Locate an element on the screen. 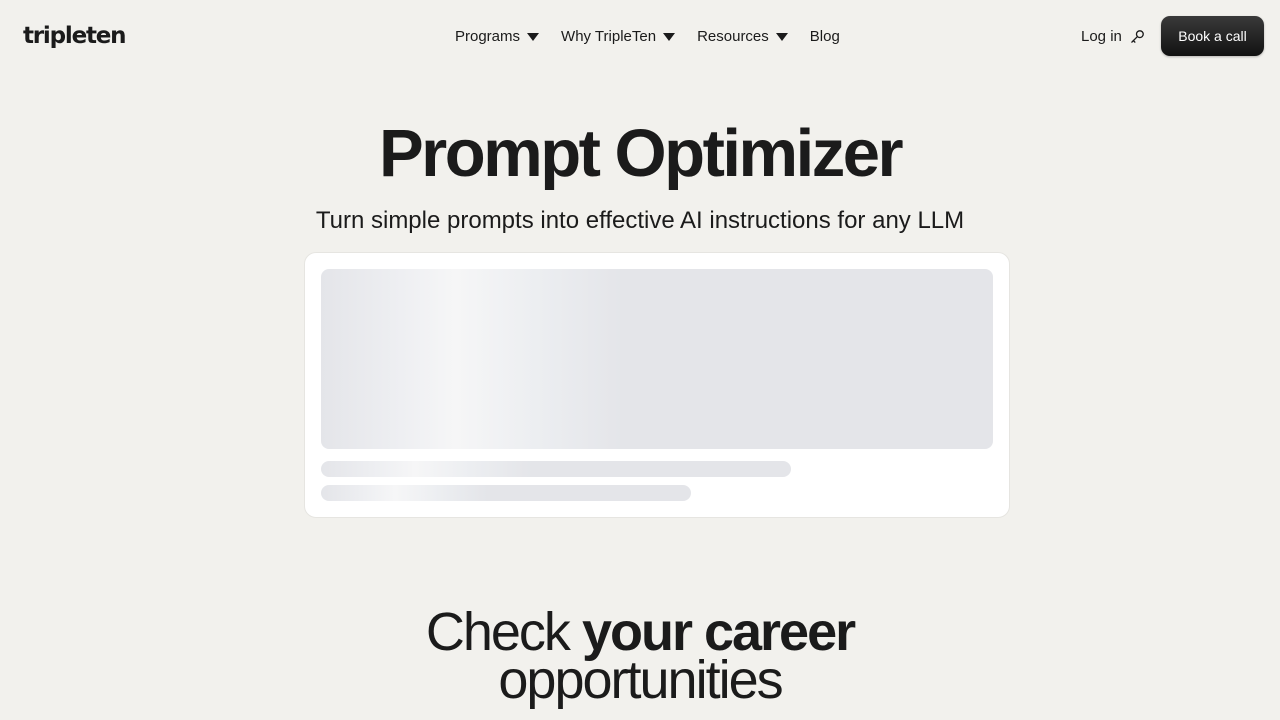  nav-blog: Blog is located at coordinates (825, 36).